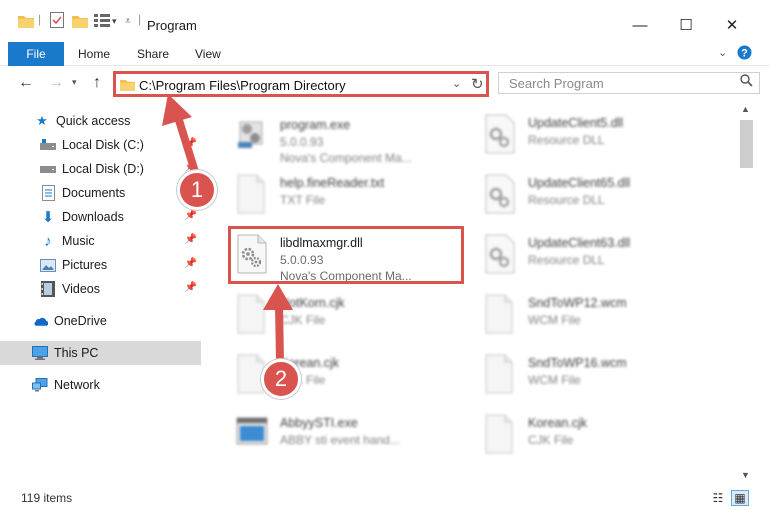 This screenshot has height=521, width=769. Describe the element at coordinates (281, 379) in the screenshot. I see `callout-2: 2` at that location.